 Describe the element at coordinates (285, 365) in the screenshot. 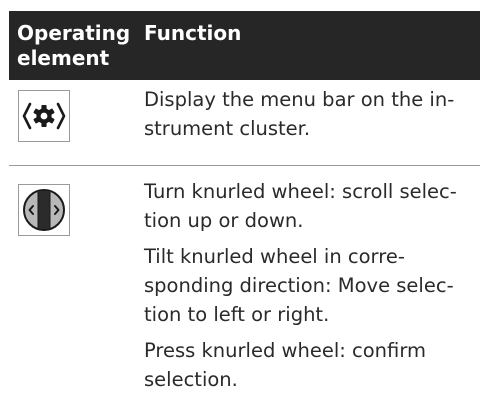

I see `function-description: Press knurled wheel: confirm selection.` at that location.